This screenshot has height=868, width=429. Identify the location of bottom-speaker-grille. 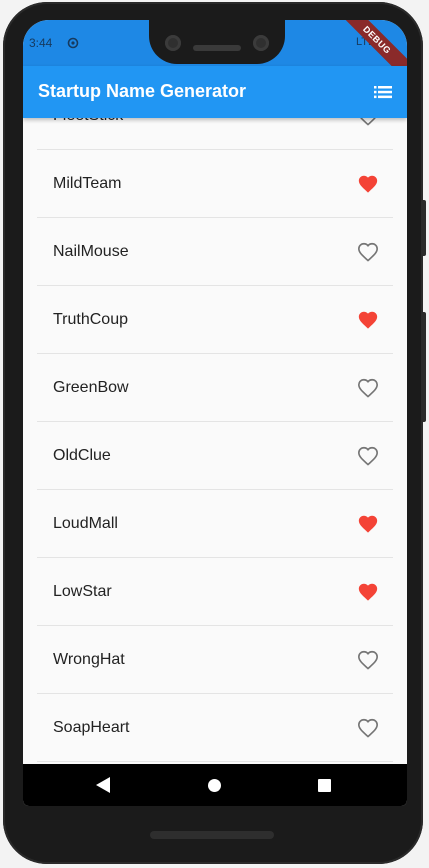
(212, 835).